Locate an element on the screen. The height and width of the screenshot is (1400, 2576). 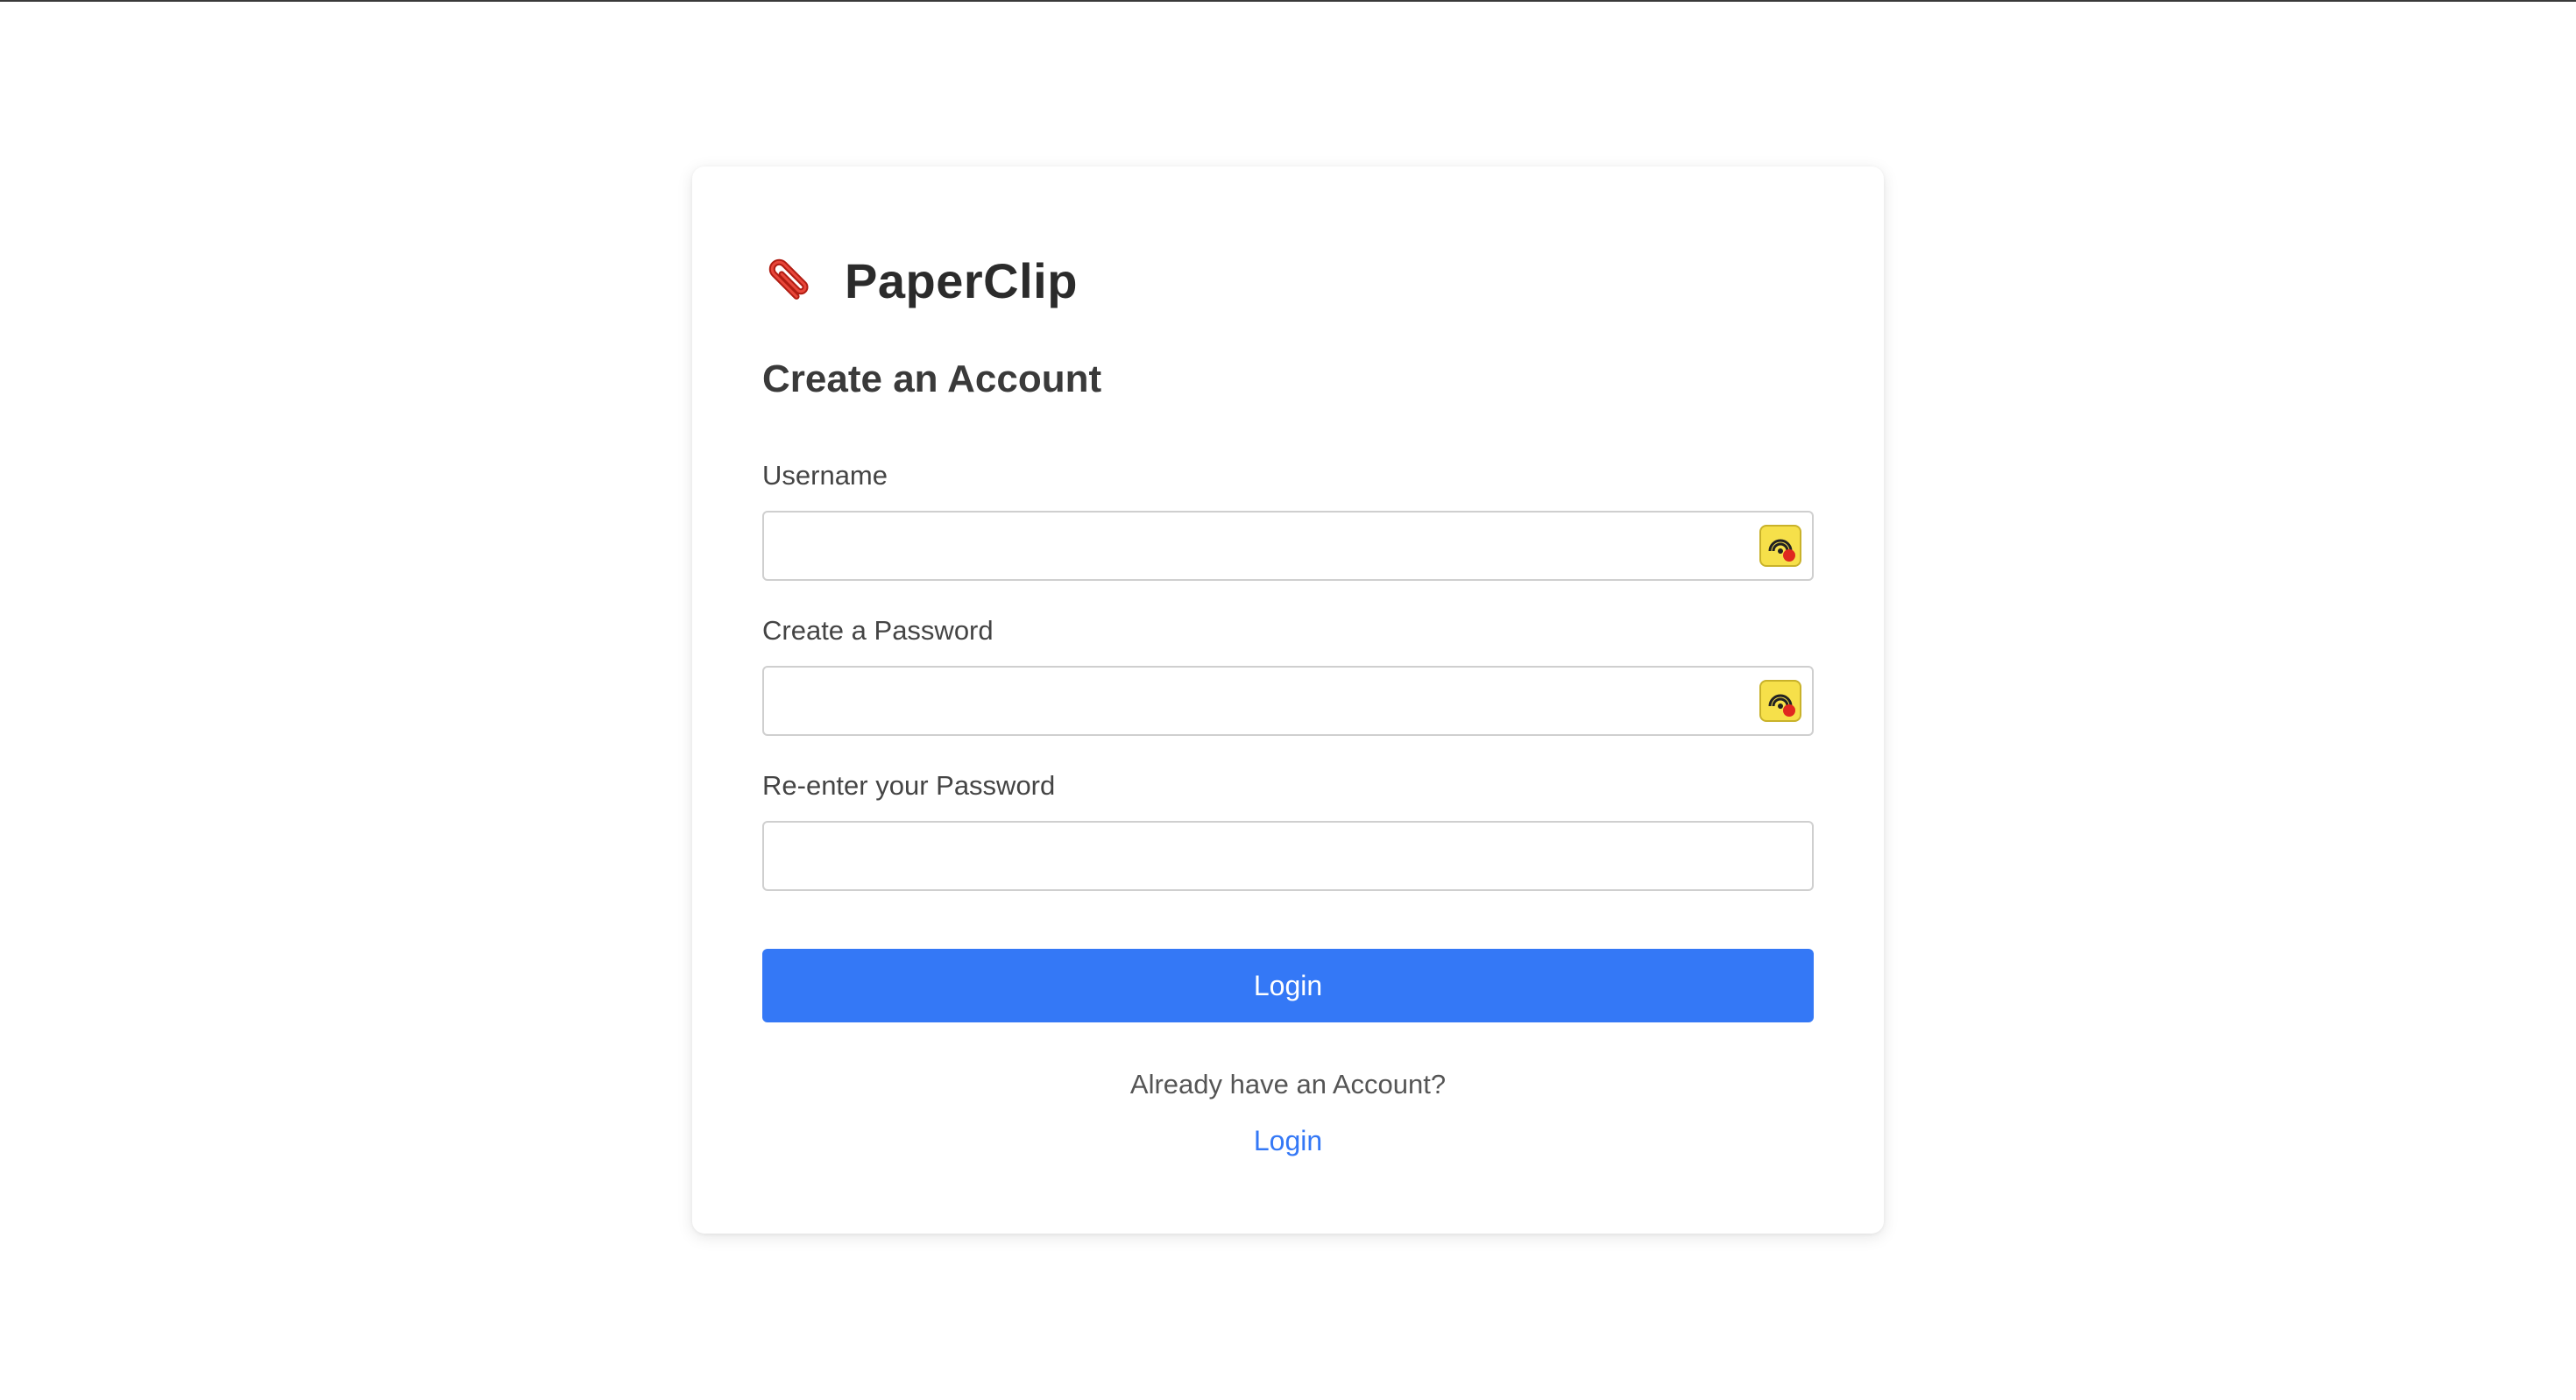
top-border is located at coordinates (1288, 1).